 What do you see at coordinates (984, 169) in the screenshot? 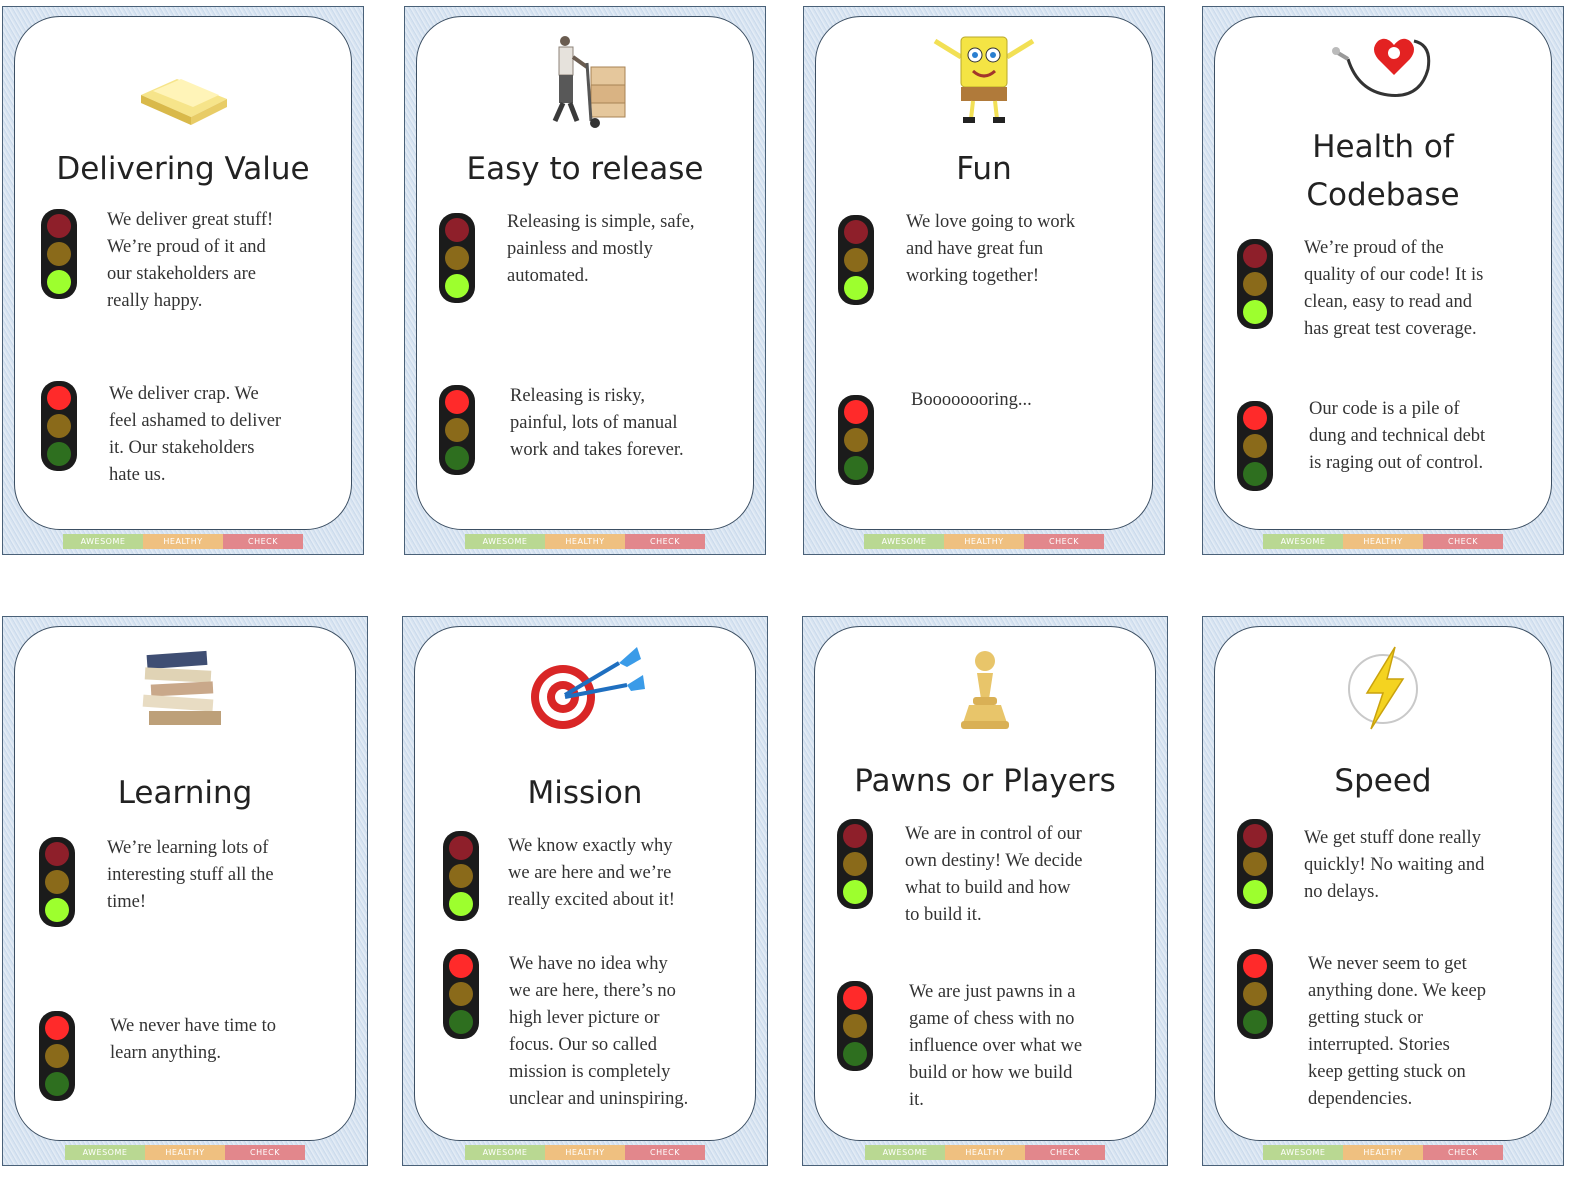
I see `card-title: Fun` at bounding box center [984, 169].